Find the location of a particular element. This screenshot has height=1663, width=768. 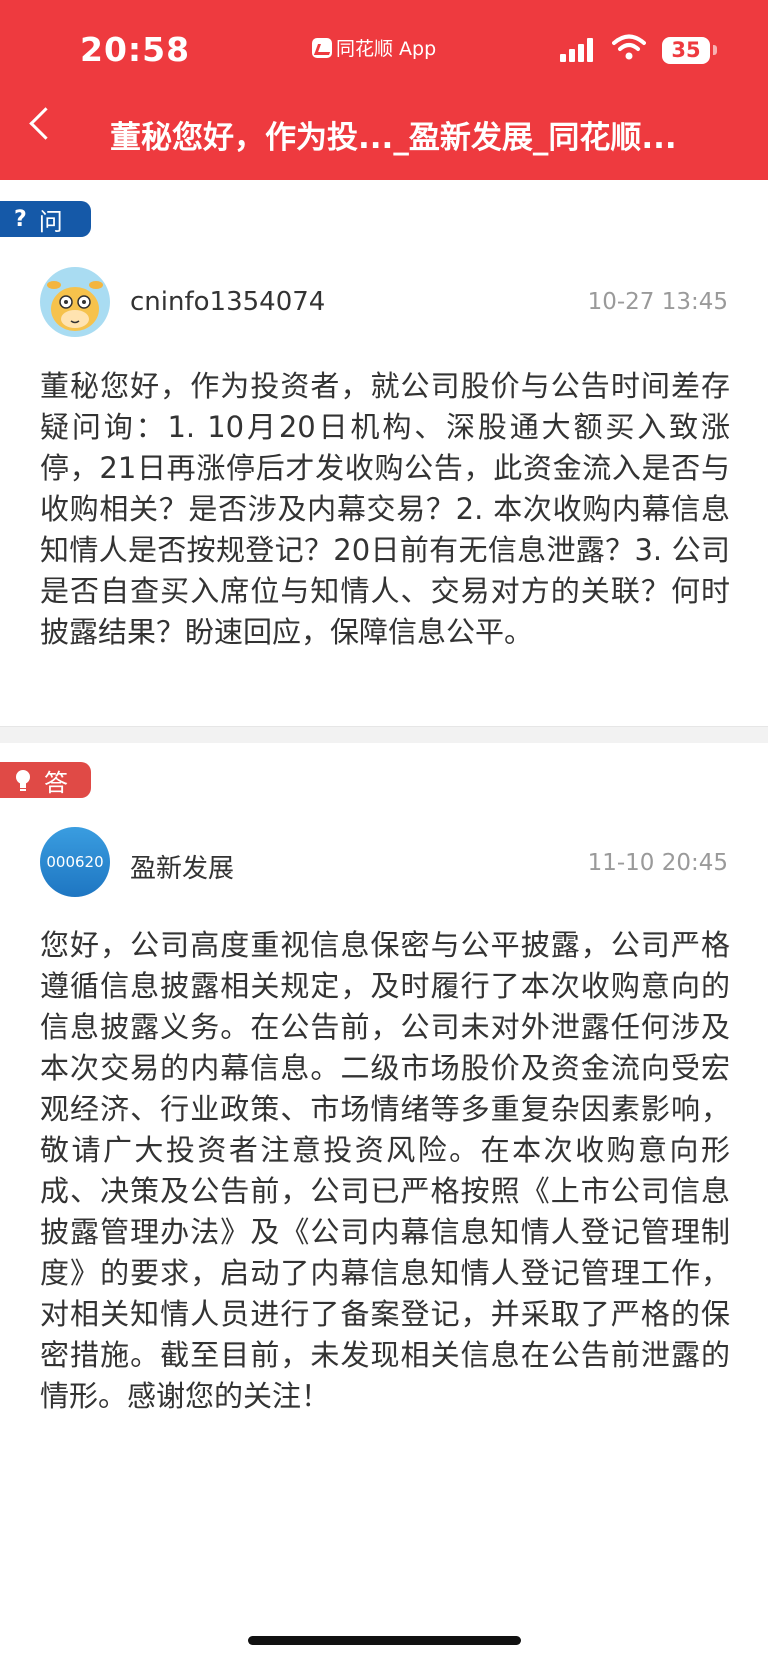

back-chevron-icon is located at coordinates (45, 123).